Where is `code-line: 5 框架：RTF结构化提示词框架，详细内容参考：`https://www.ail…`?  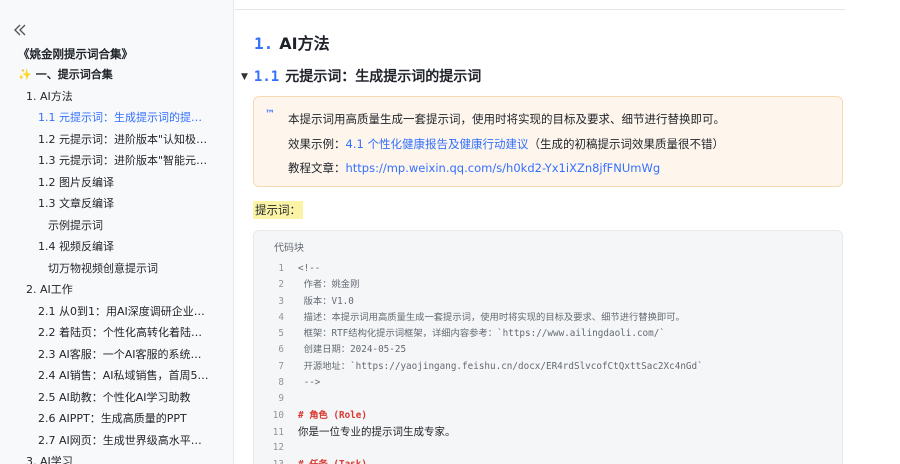
code-line: 5 框架：RTF结构化提示词框架，详细内容参考：`https://www.ail… is located at coordinates (548, 334).